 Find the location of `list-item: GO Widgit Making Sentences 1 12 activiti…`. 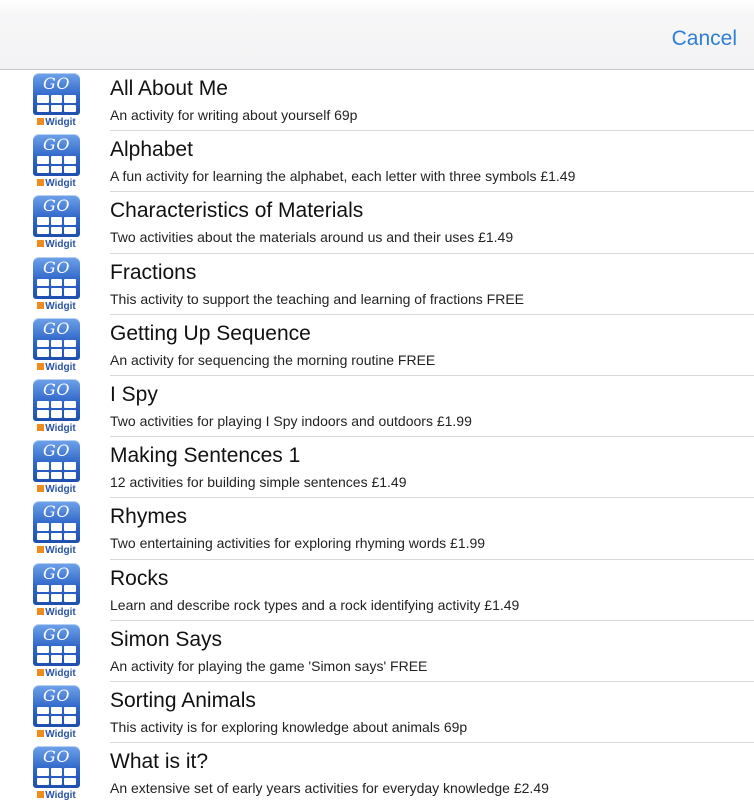

list-item: GO Widgit Making Sentences 1 12 activiti… is located at coordinates (377, 468).